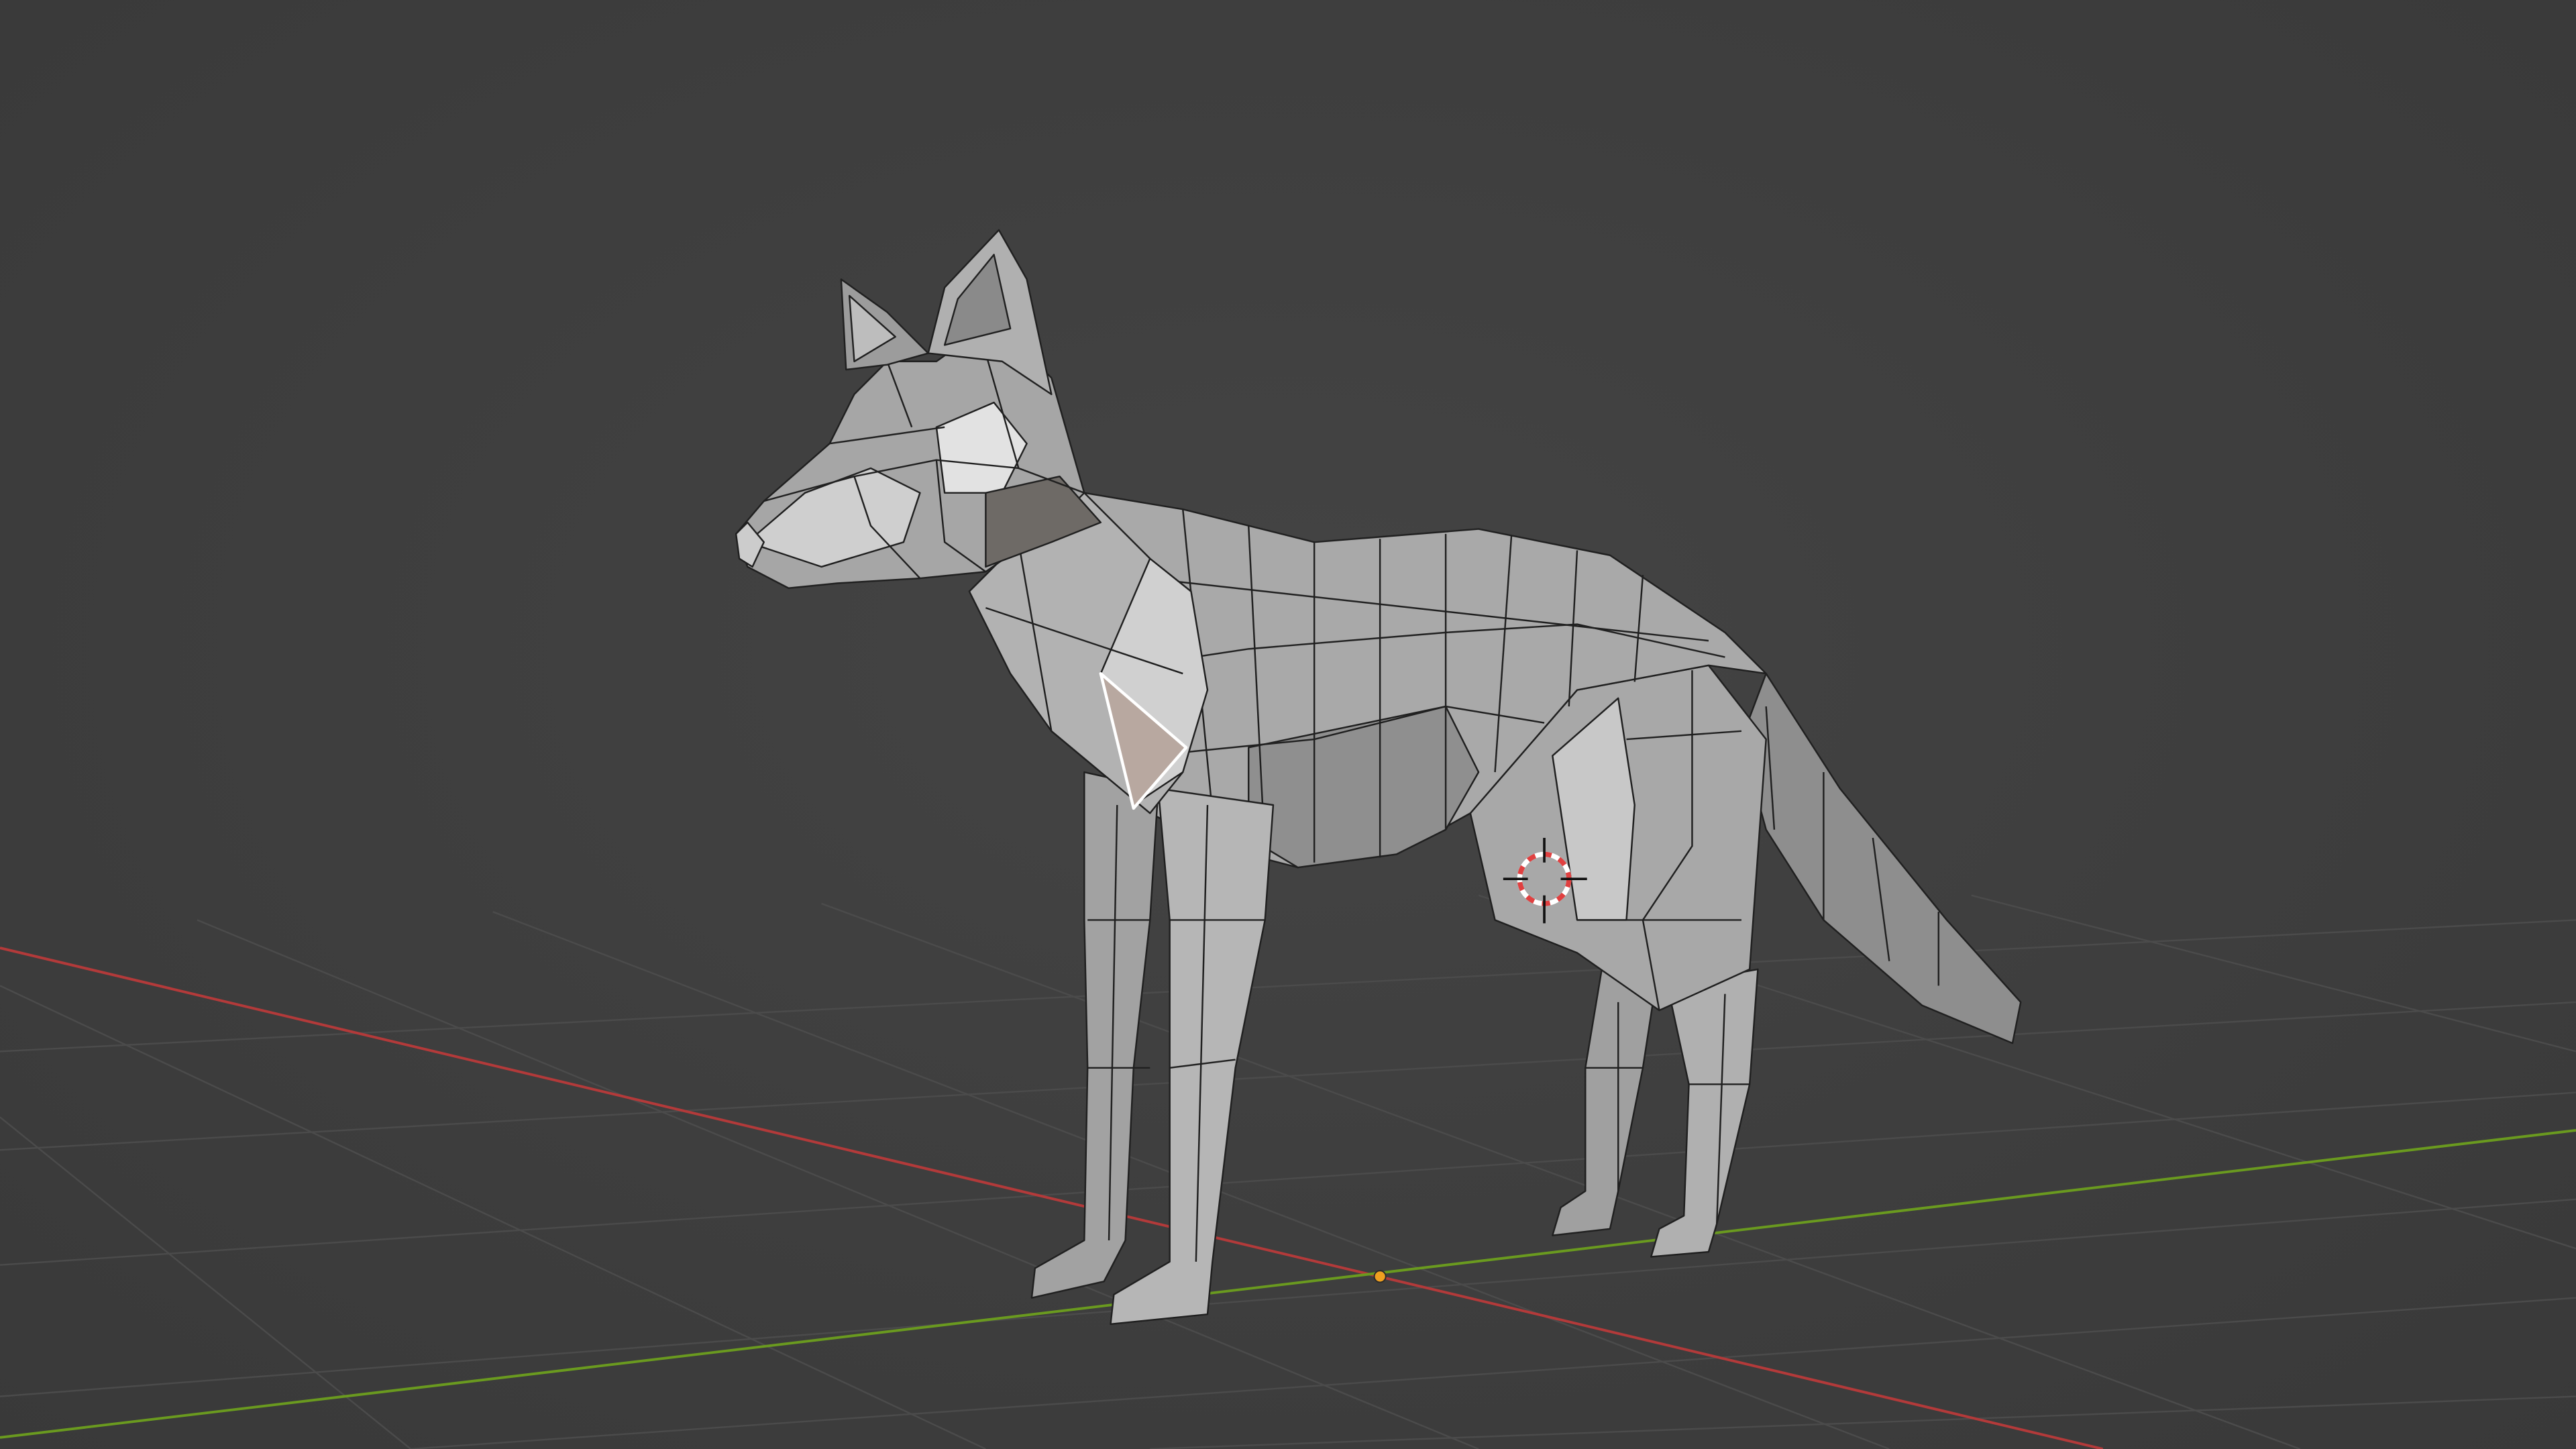 This screenshot has height=1449, width=2576. What do you see at coordinates (1606, 1098) in the screenshot?
I see `back-leg-far` at bounding box center [1606, 1098].